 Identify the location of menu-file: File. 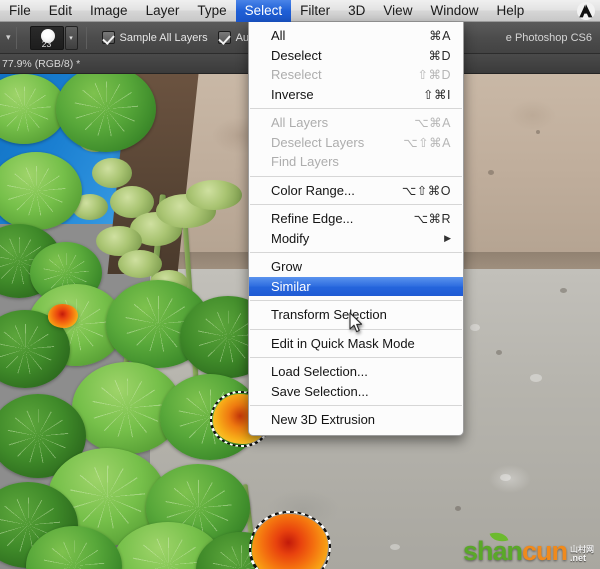
(20, 11).